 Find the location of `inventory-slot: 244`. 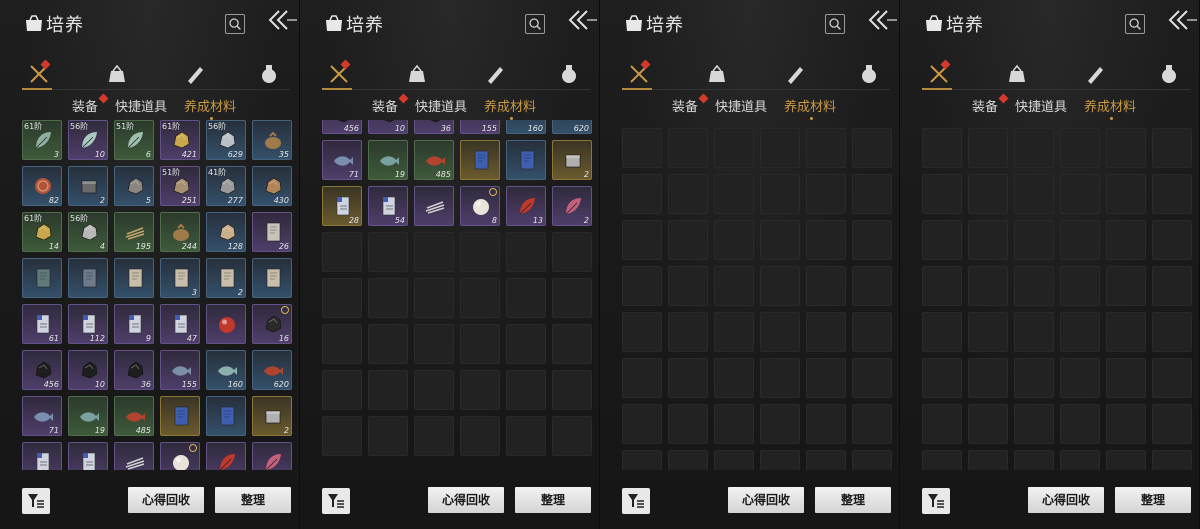

inventory-slot: 244 is located at coordinates (180, 232).